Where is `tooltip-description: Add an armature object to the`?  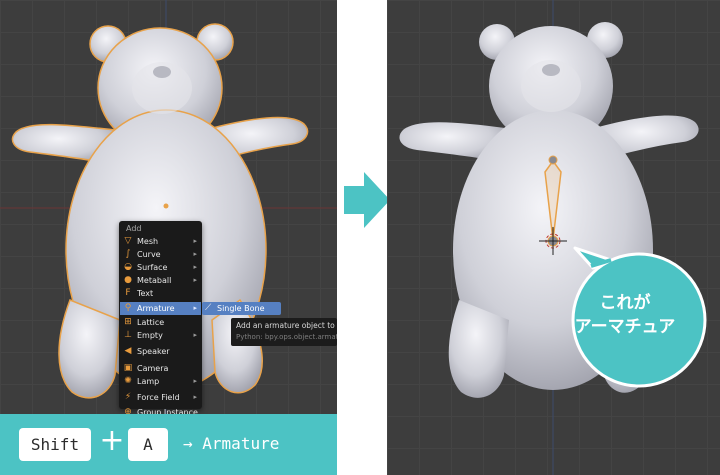
tooltip-description: Add an armature object to the is located at coordinates (286, 325).